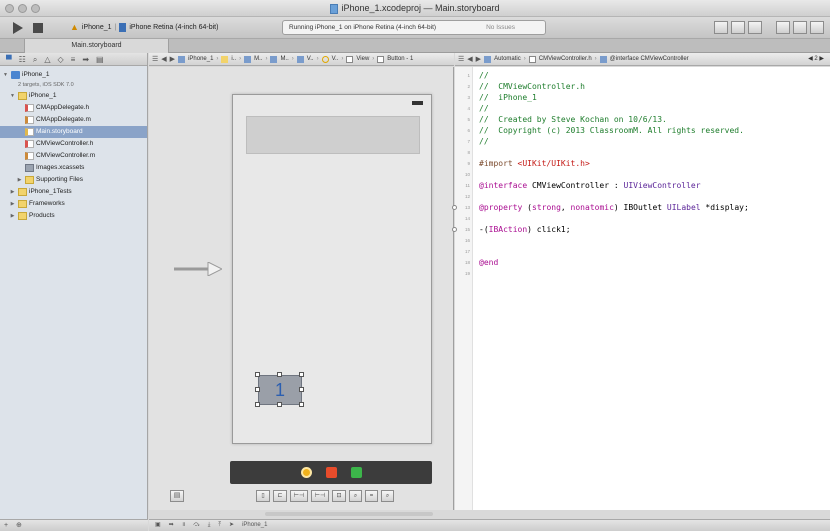  I want to click on breadcrumb-item: View, so click(362, 59).